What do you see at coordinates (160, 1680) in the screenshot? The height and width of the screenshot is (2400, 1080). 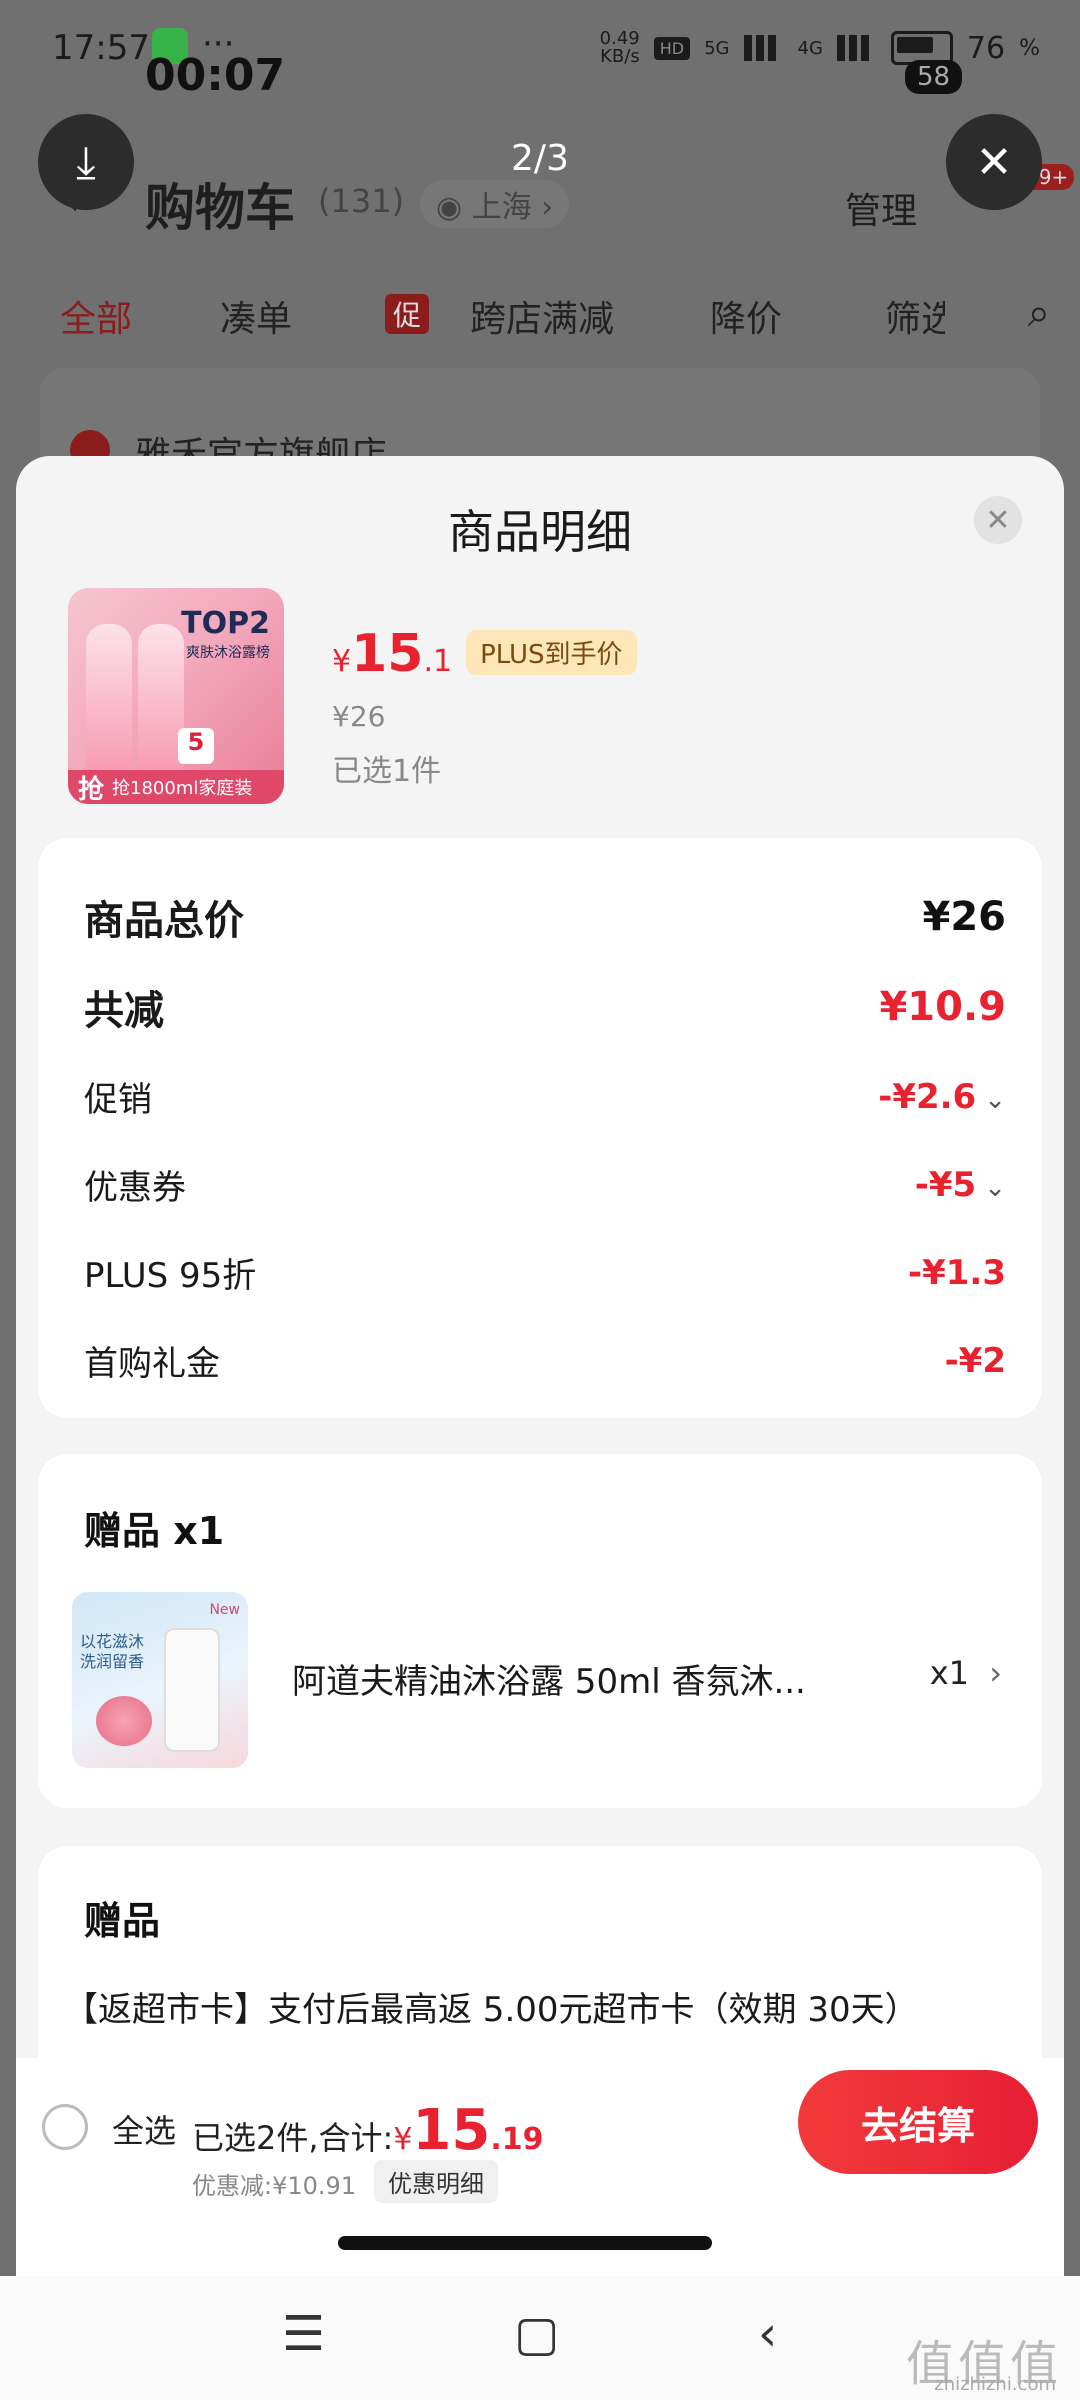 I see `gift-image: 以花滋沐 洗润留香 New` at bounding box center [160, 1680].